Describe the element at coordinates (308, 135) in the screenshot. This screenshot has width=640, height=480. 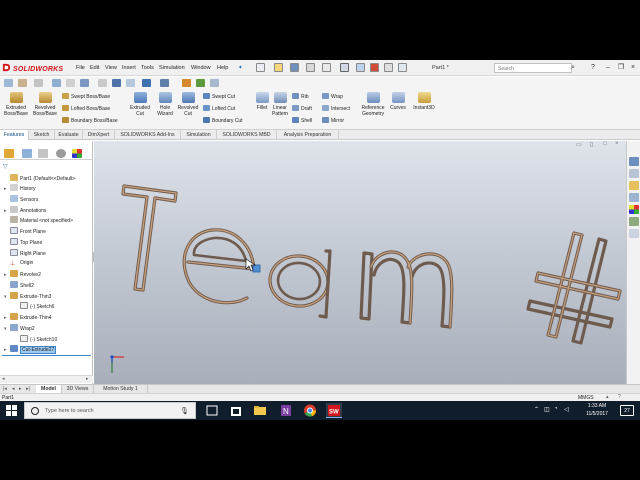
I see `tab-analysis-preparation: Analysis Preparation` at that location.